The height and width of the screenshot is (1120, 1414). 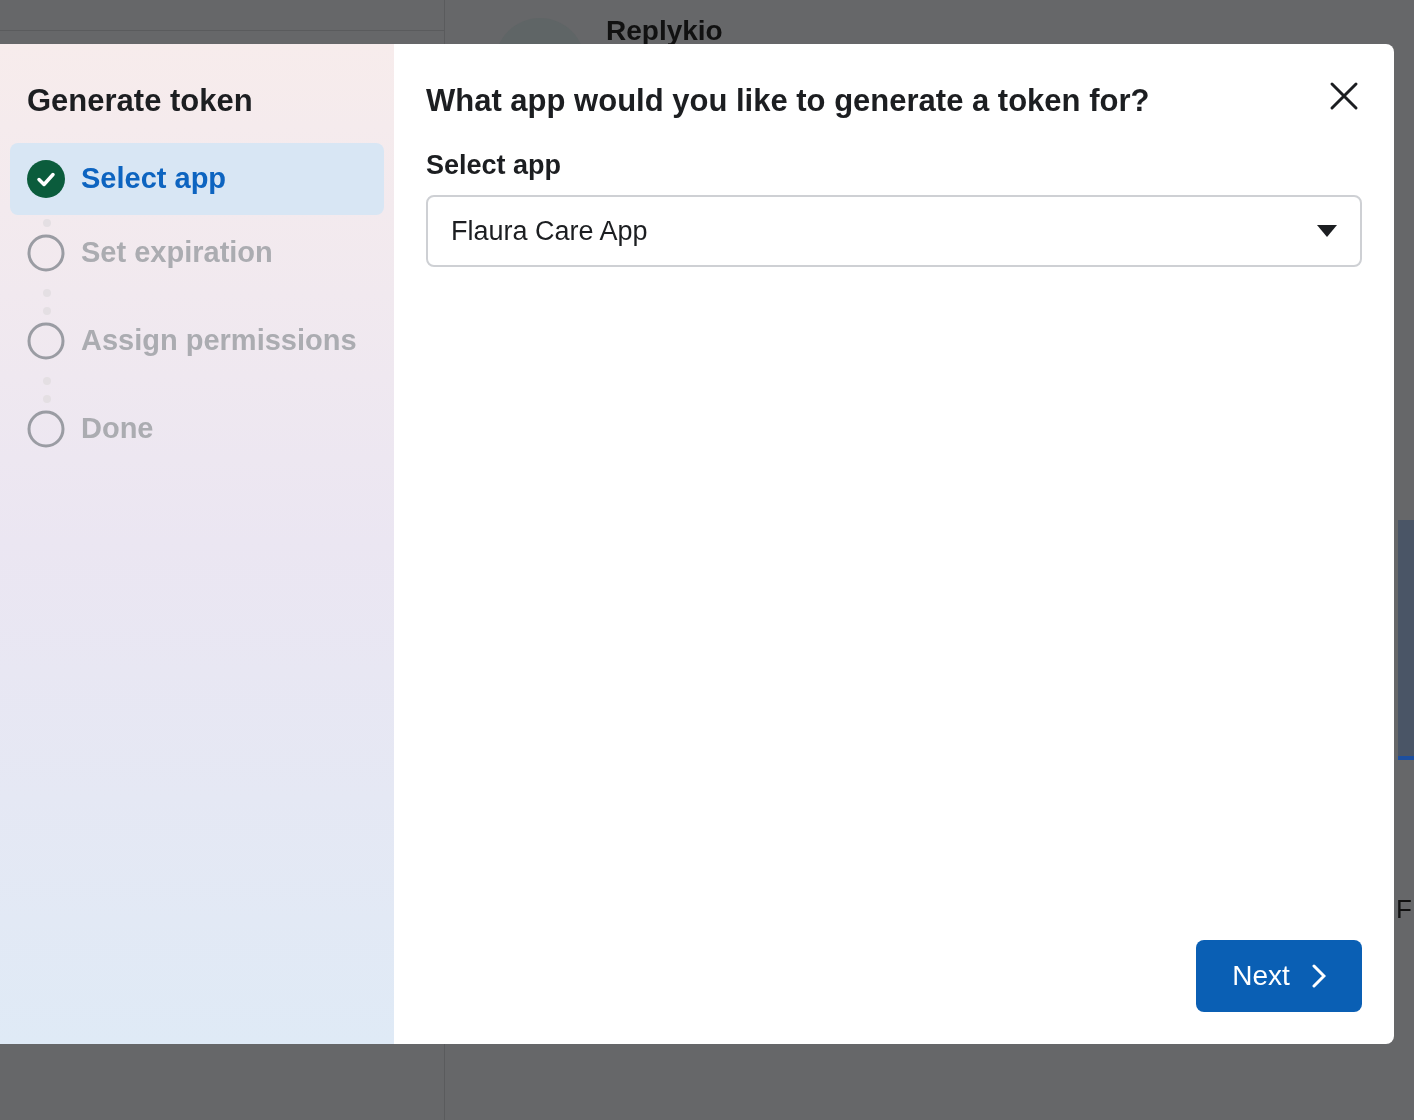 I want to click on step-item: Select app, so click(x=197, y=178).